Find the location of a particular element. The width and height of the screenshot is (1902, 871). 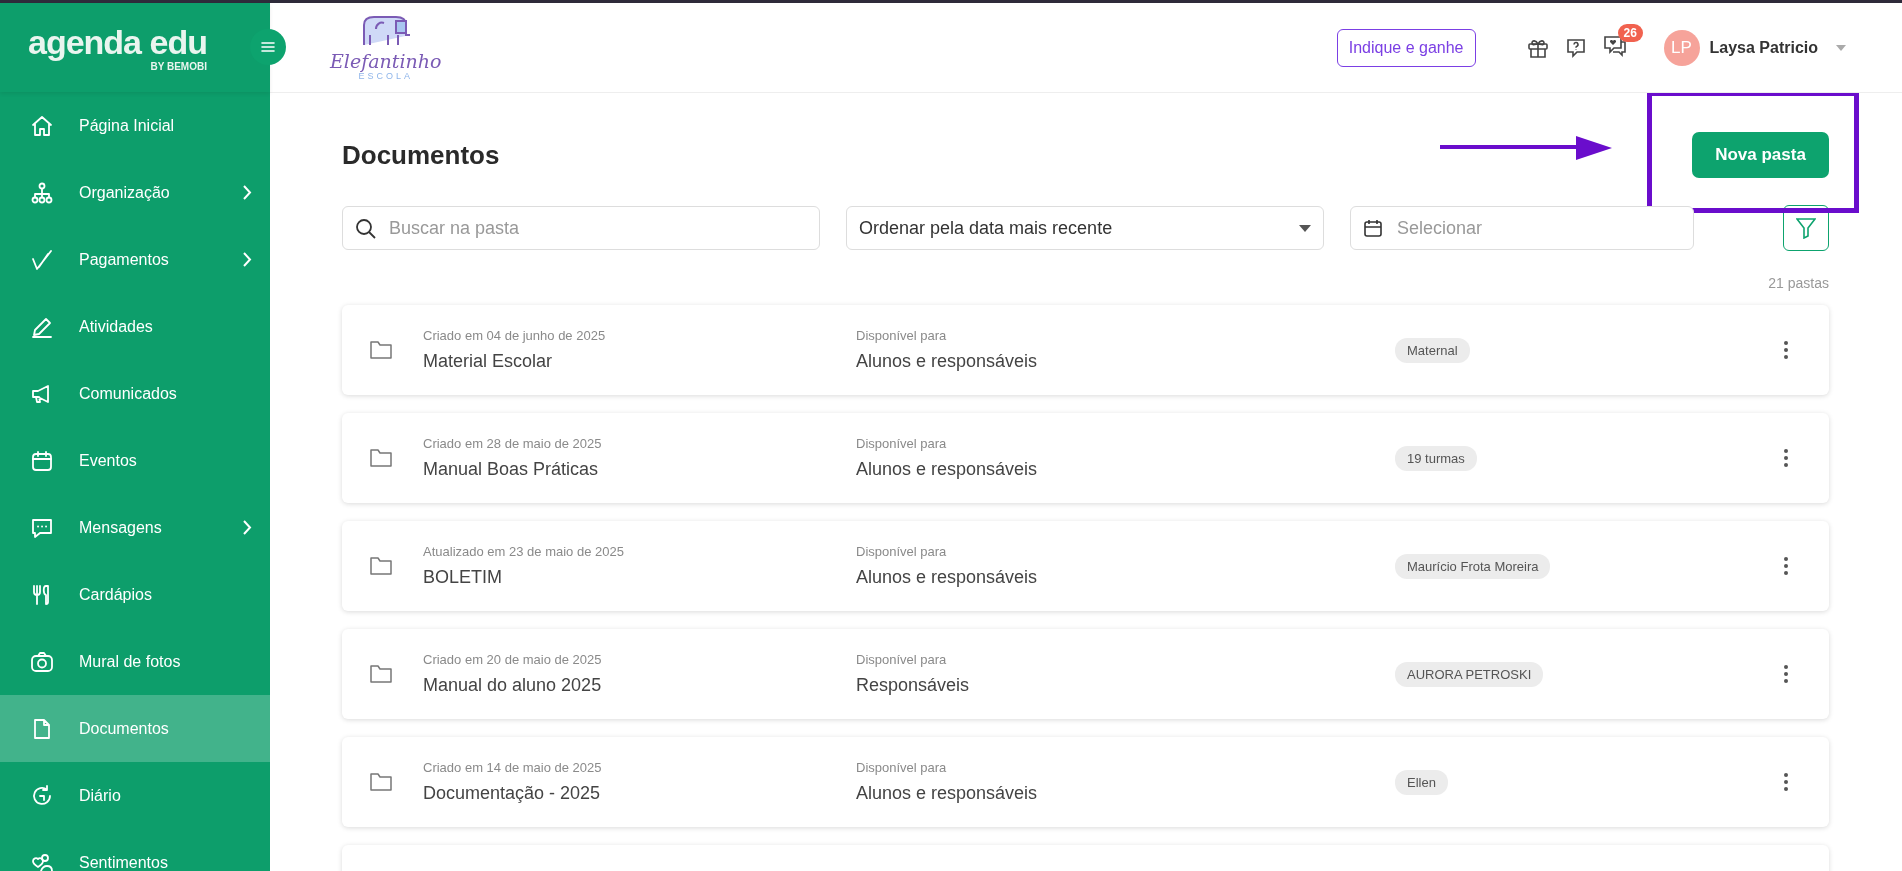

sidebar-item: Pagamentos is located at coordinates (135, 259).